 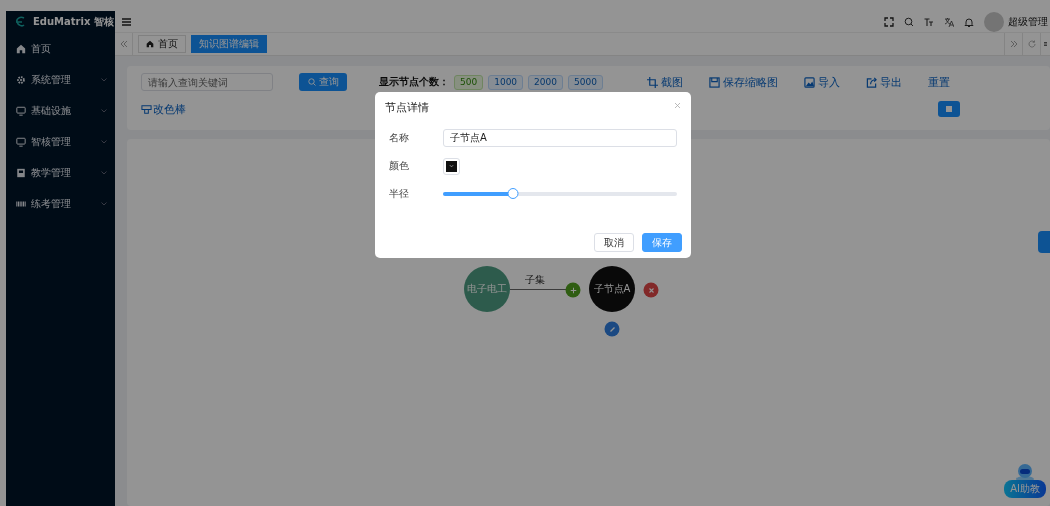 I want to click on share-icon, so click(x=871, y=82).